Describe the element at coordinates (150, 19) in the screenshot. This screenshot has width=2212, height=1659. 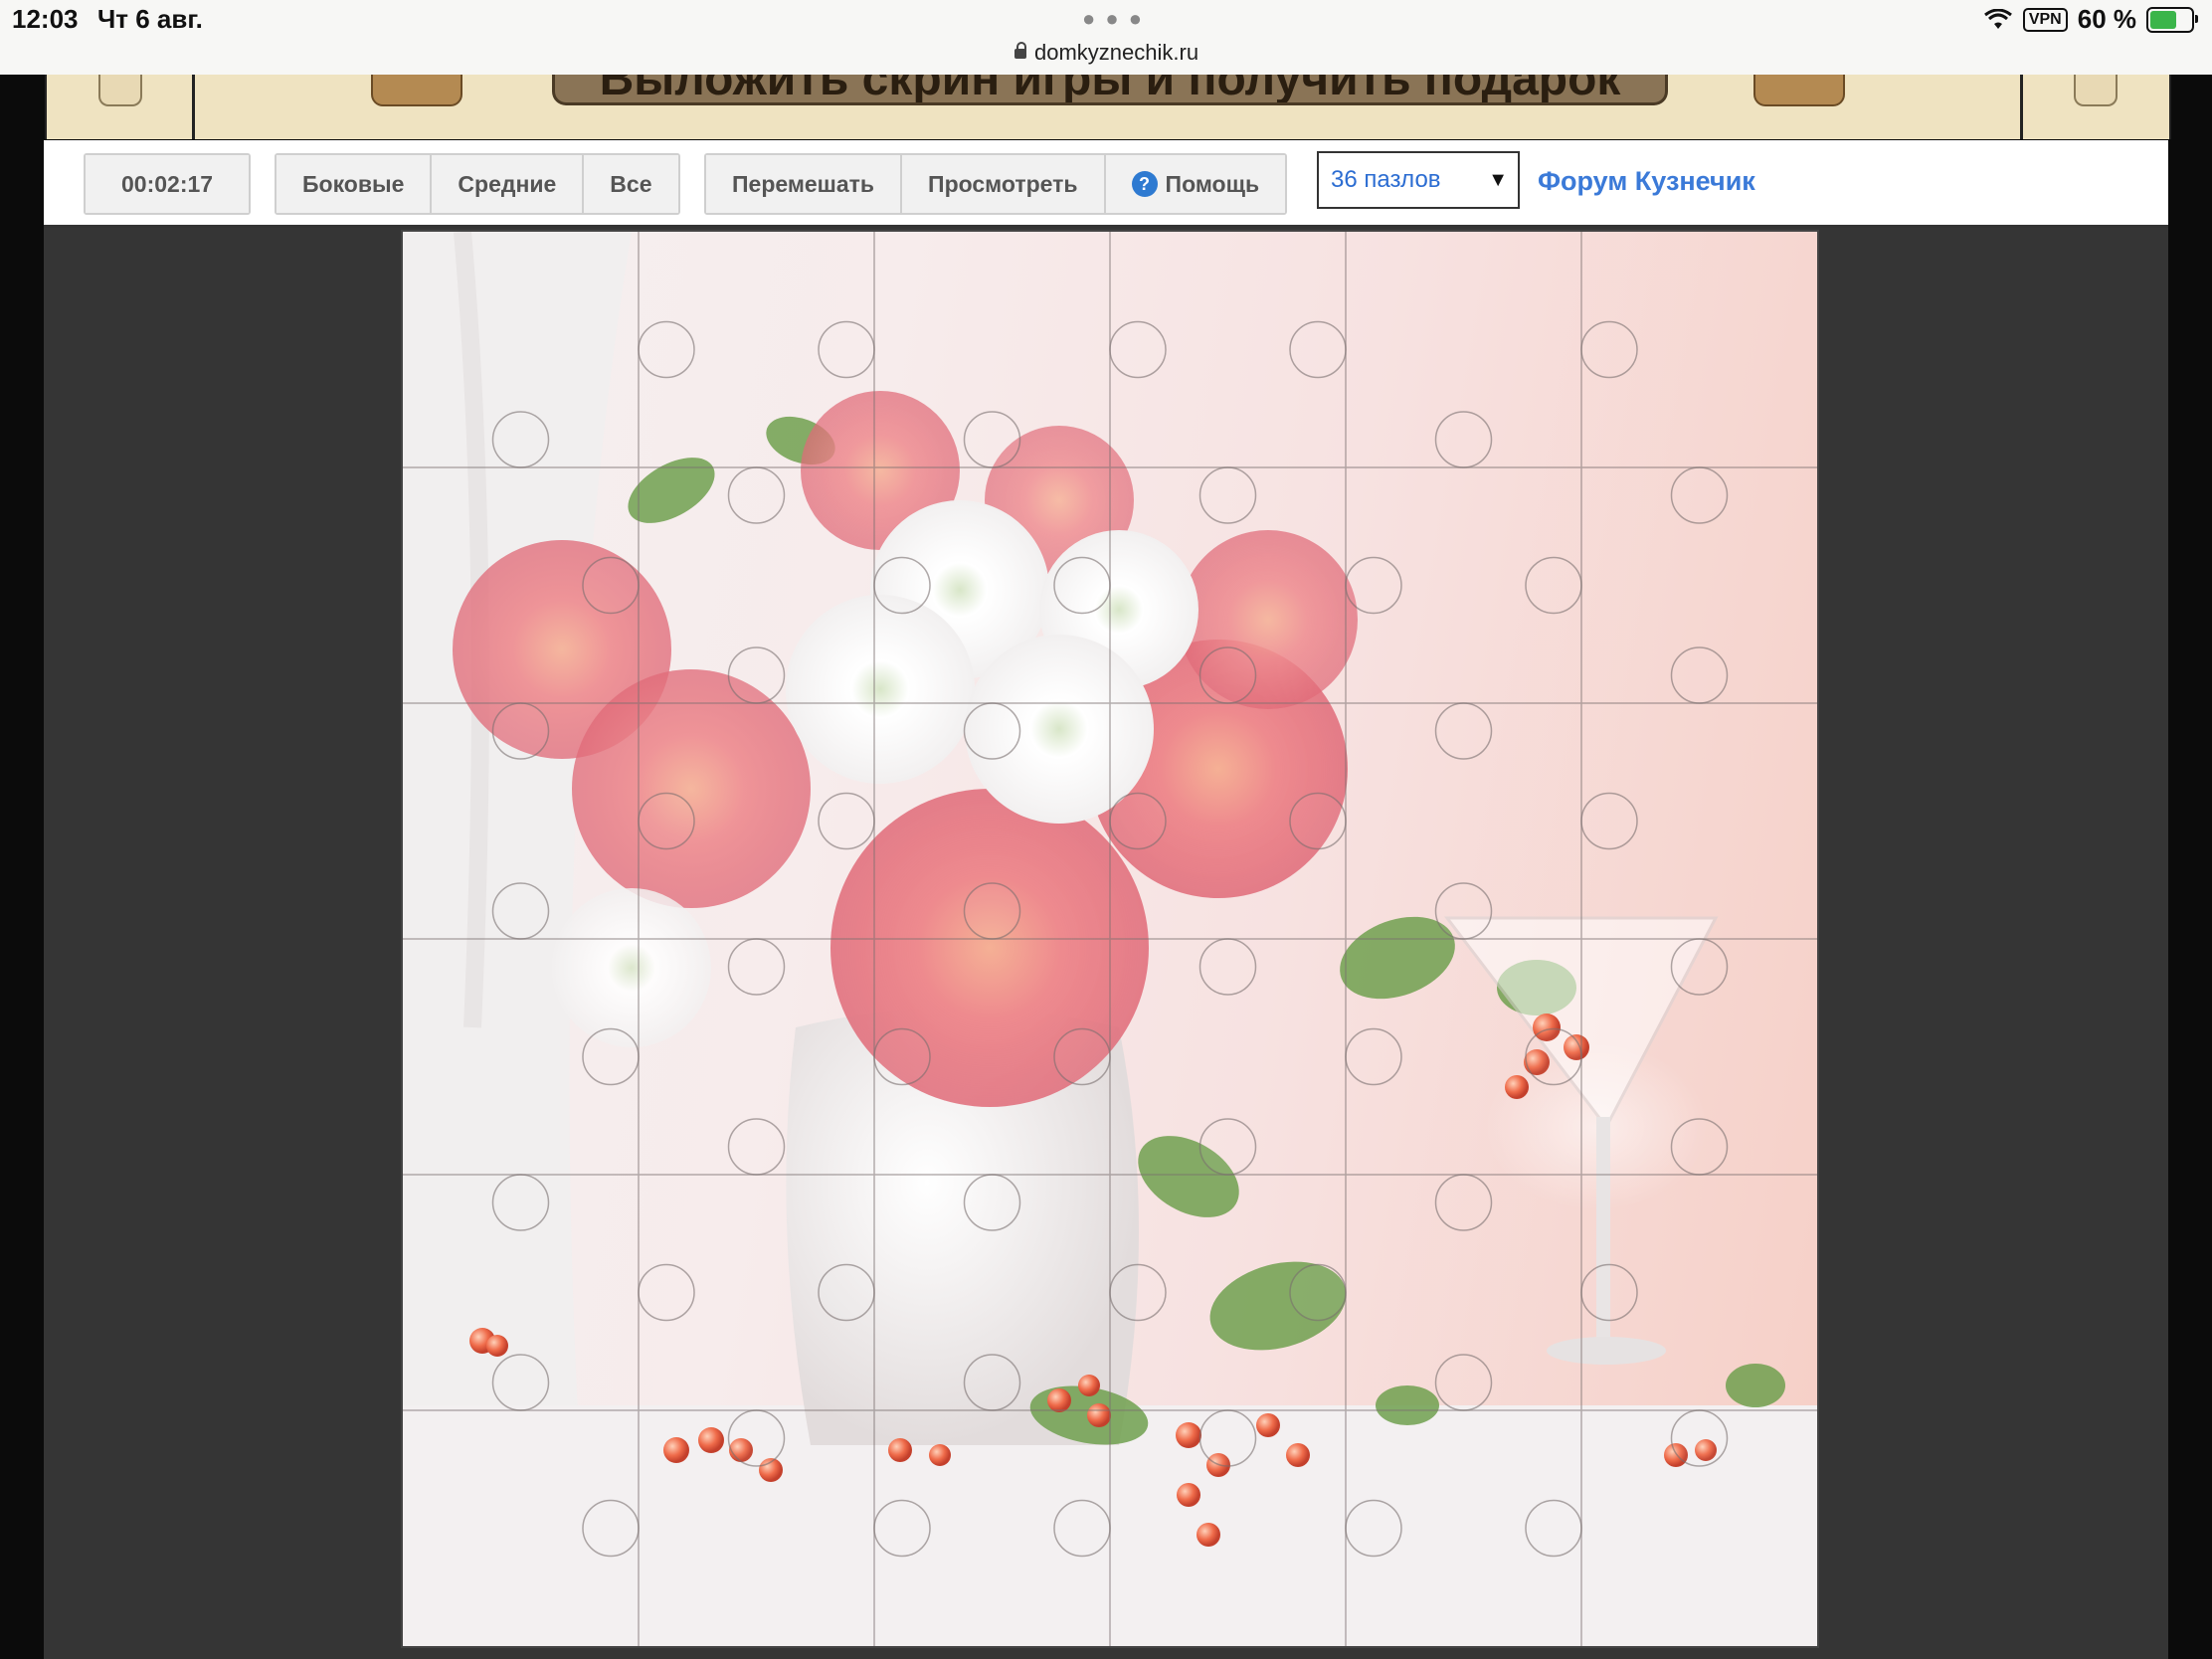
I see `date: Чт 6 авг.` at that location.